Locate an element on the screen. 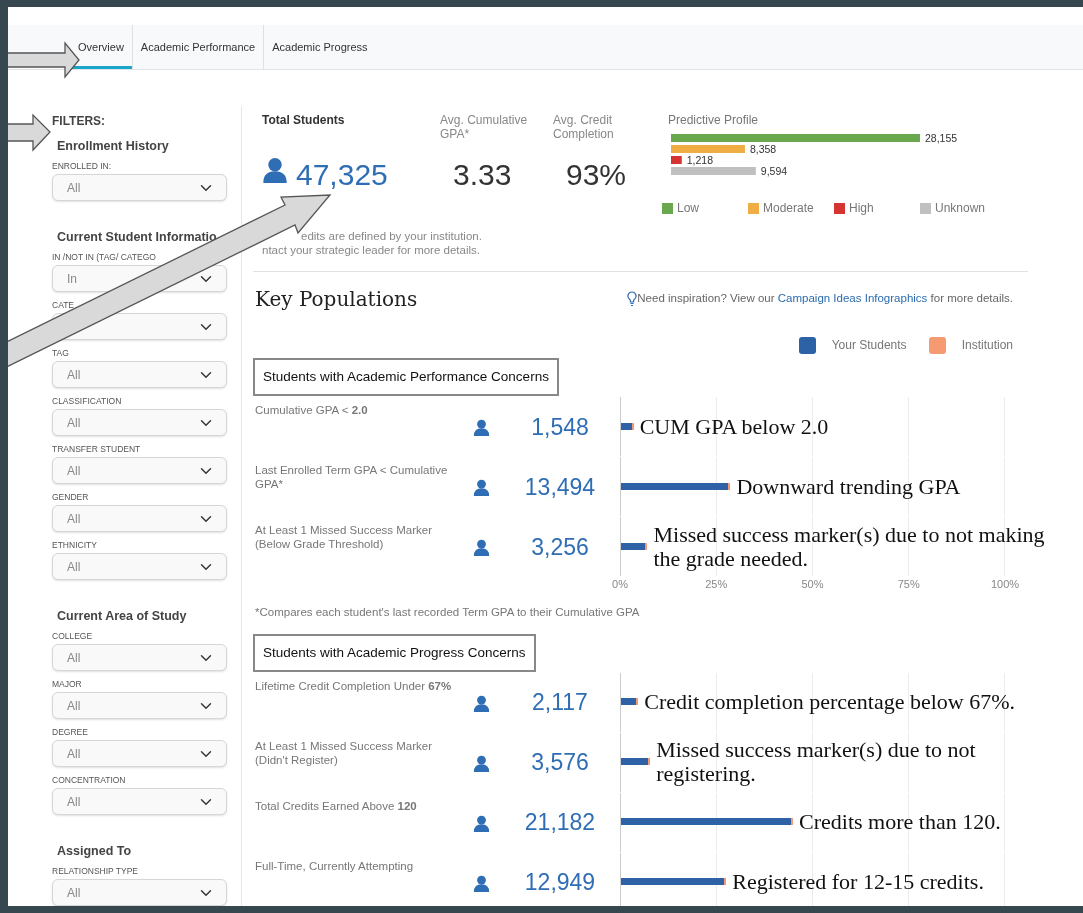  inspiration-text: Need inspiration? View our Campaign Ideas Infographics for more details. is located at coordinates (825, 299).